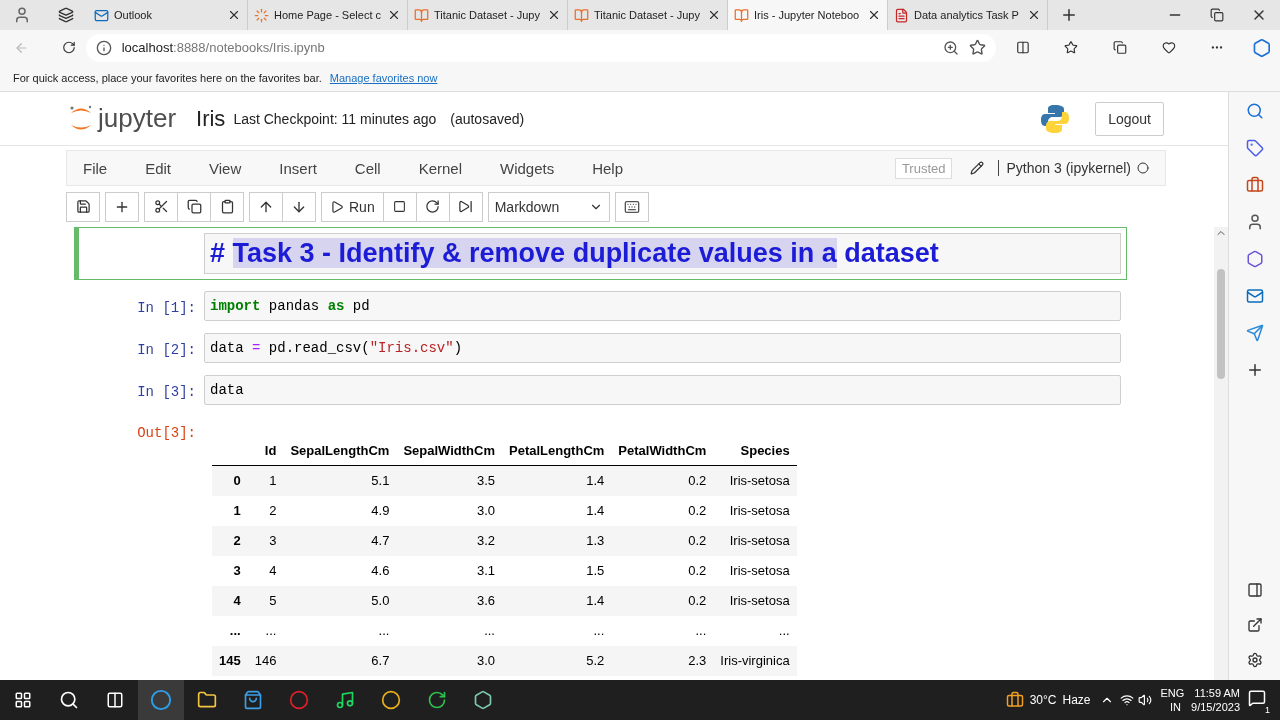  Describe the element at coordinates (808, 15) in the screenshot. I see `browser-tab: Iris - Jupyter Noteboo` at that location.